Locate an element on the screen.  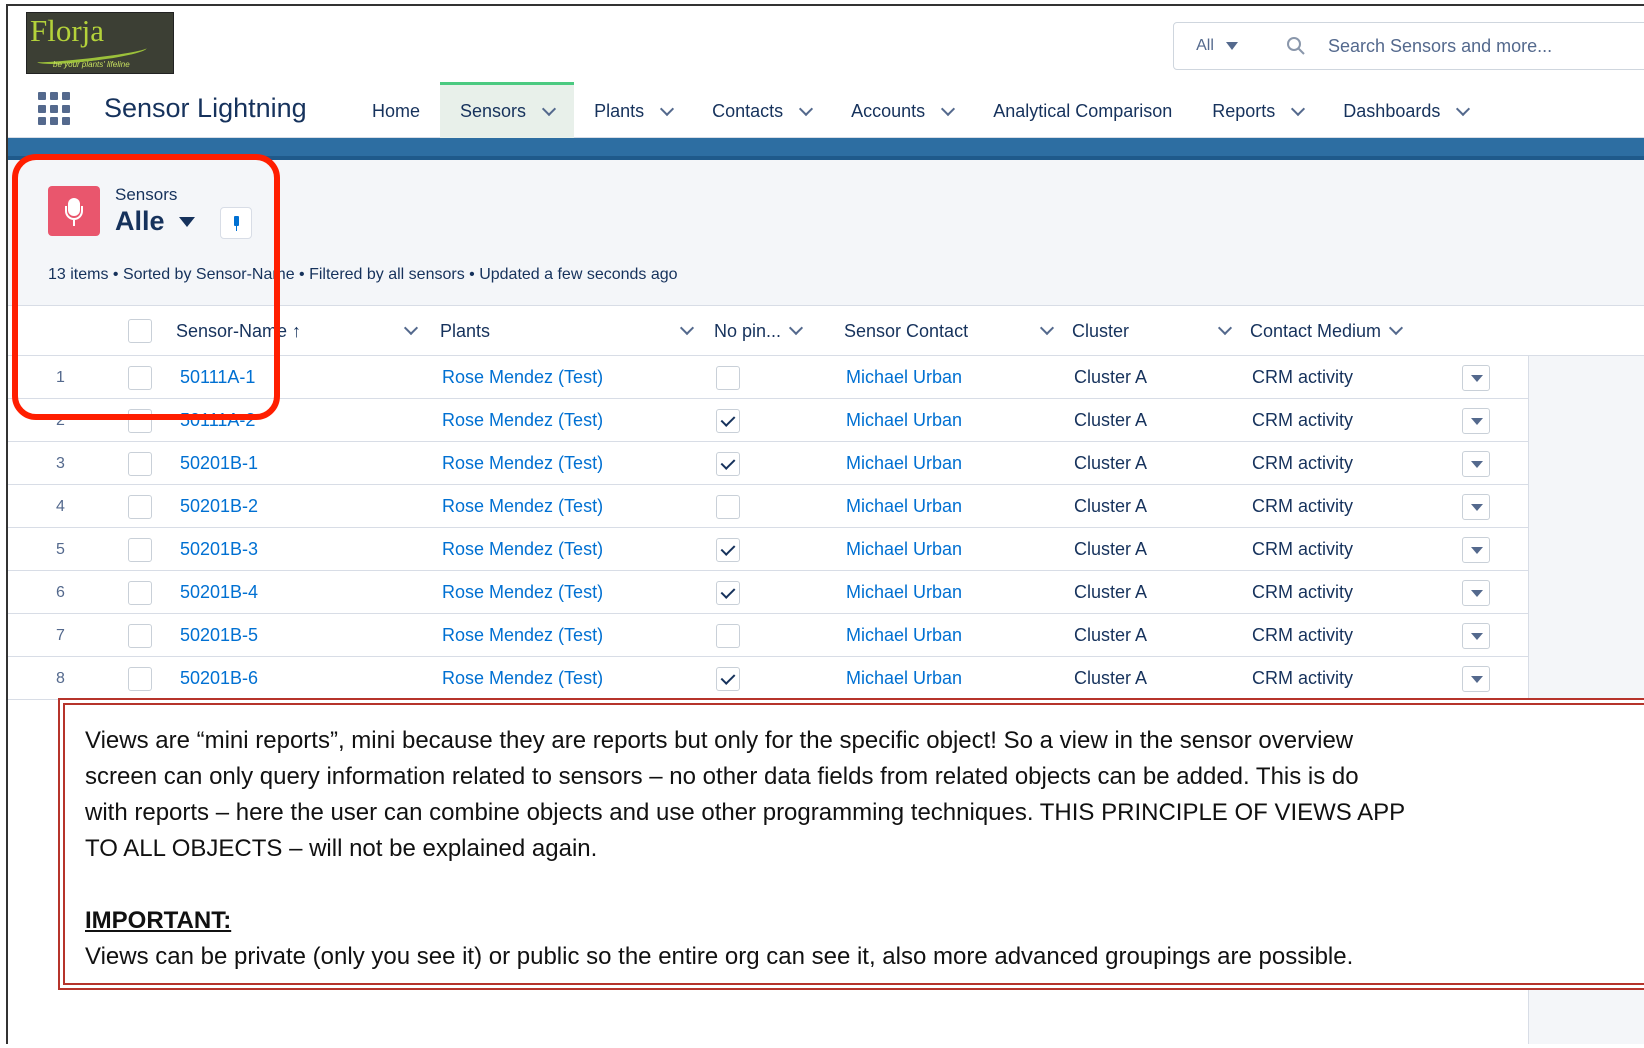
sensor-name-link: 50201B-1 is located at coordinates (219, 463).